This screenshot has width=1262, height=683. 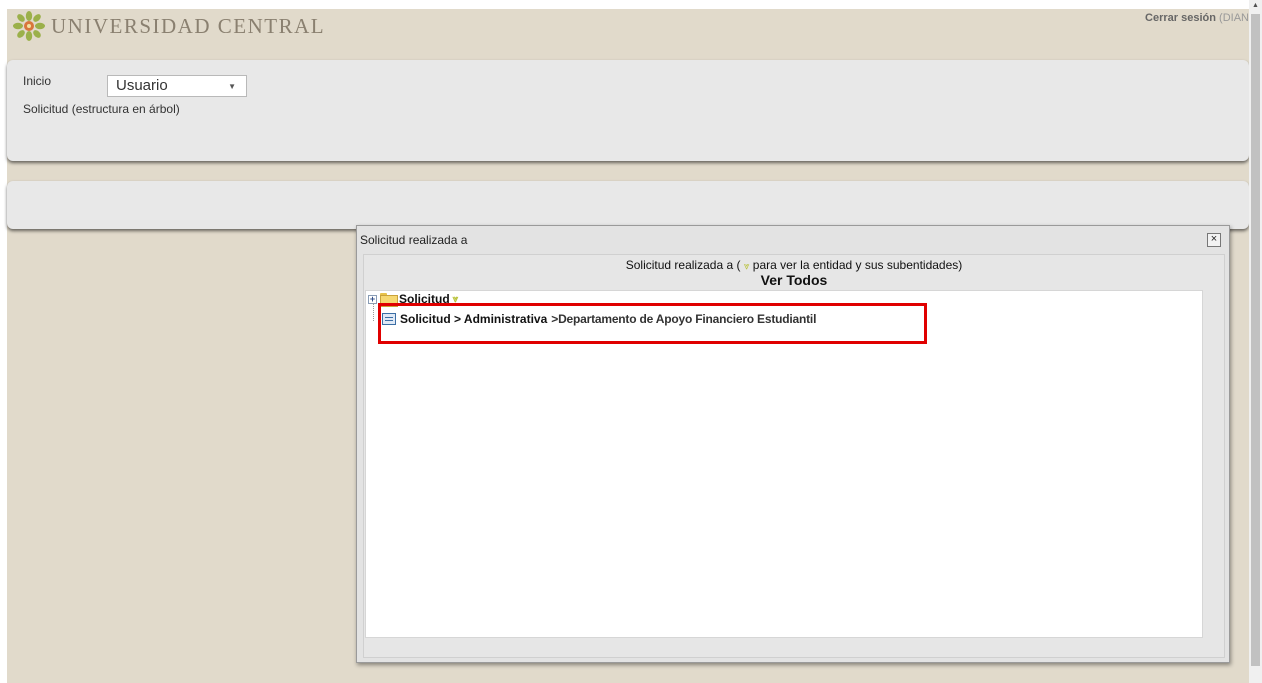 I want to click on chevron-down-icon: ▼, so click(x=232, y=86).